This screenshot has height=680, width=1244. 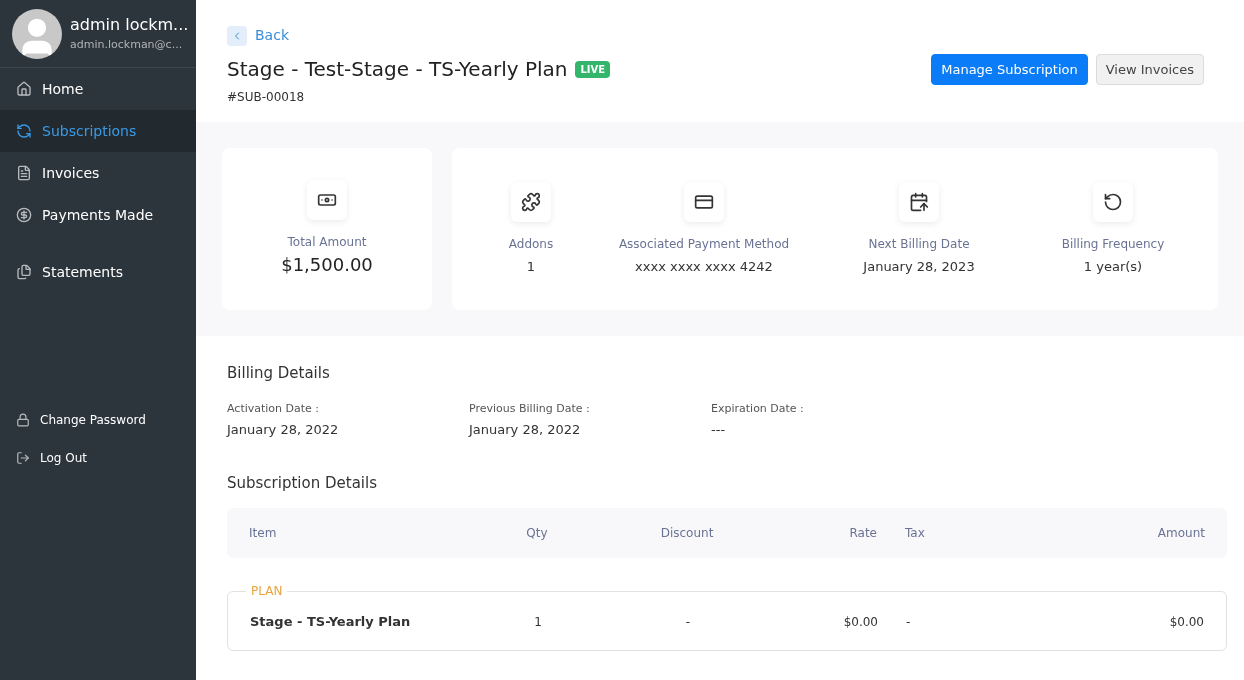 I want to click on stat-label: Total Amount, so click(x=327, y=242).